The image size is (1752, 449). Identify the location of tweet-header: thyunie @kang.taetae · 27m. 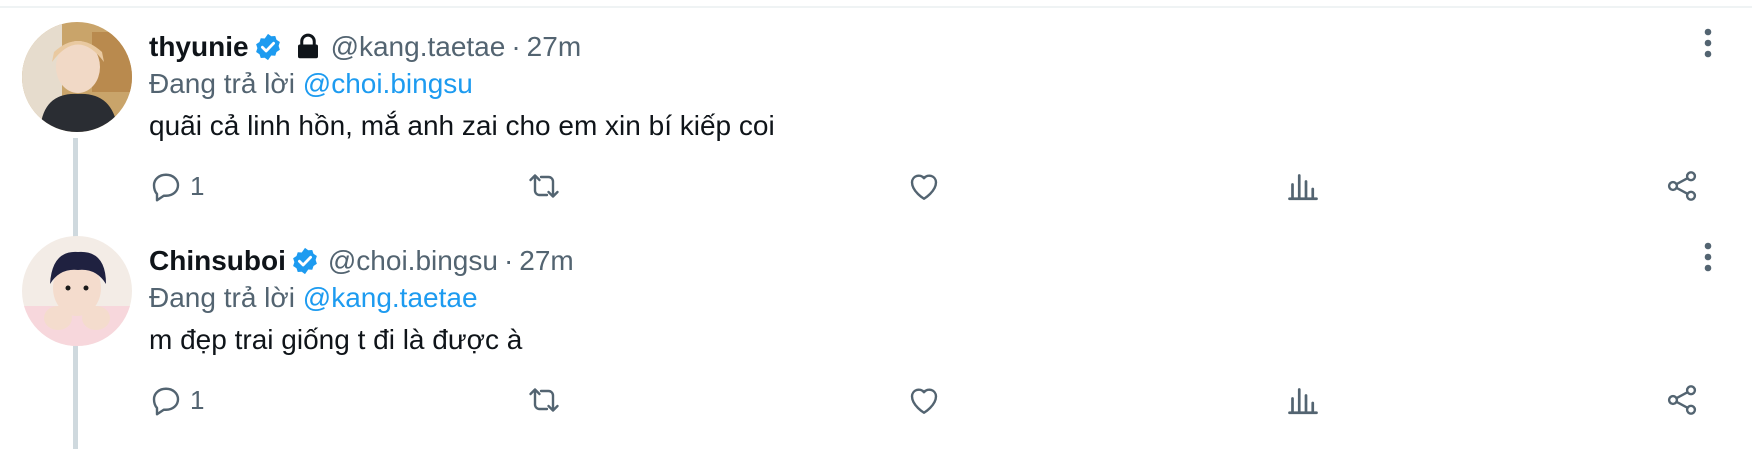
(365, 47).